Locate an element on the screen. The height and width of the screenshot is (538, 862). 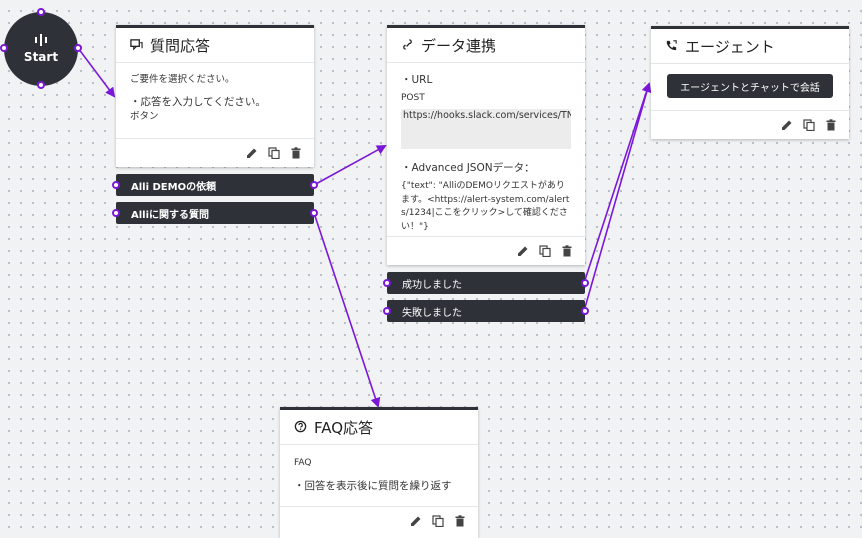
branch-label: Alliに関する質問 is located at coordinates (170, 215).